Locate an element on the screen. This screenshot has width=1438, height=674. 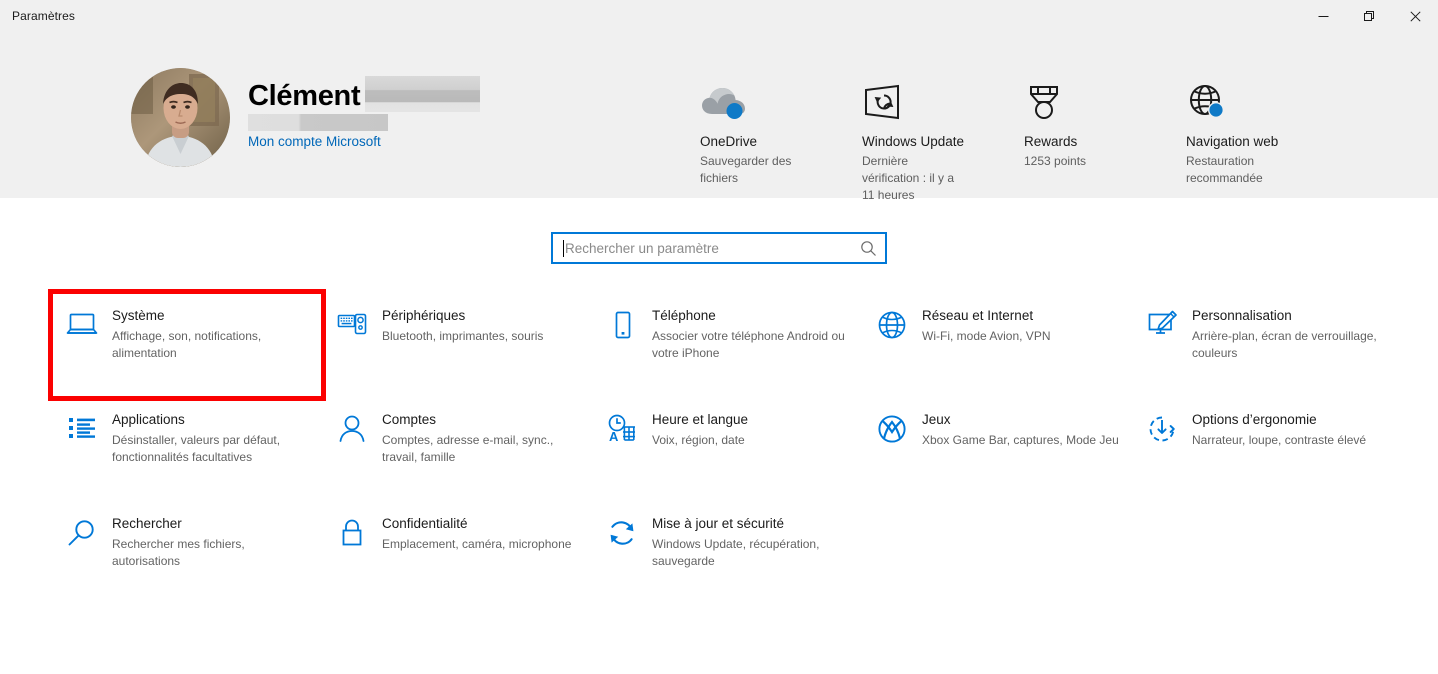
minimize-button is located at coordinates (1323, 16).